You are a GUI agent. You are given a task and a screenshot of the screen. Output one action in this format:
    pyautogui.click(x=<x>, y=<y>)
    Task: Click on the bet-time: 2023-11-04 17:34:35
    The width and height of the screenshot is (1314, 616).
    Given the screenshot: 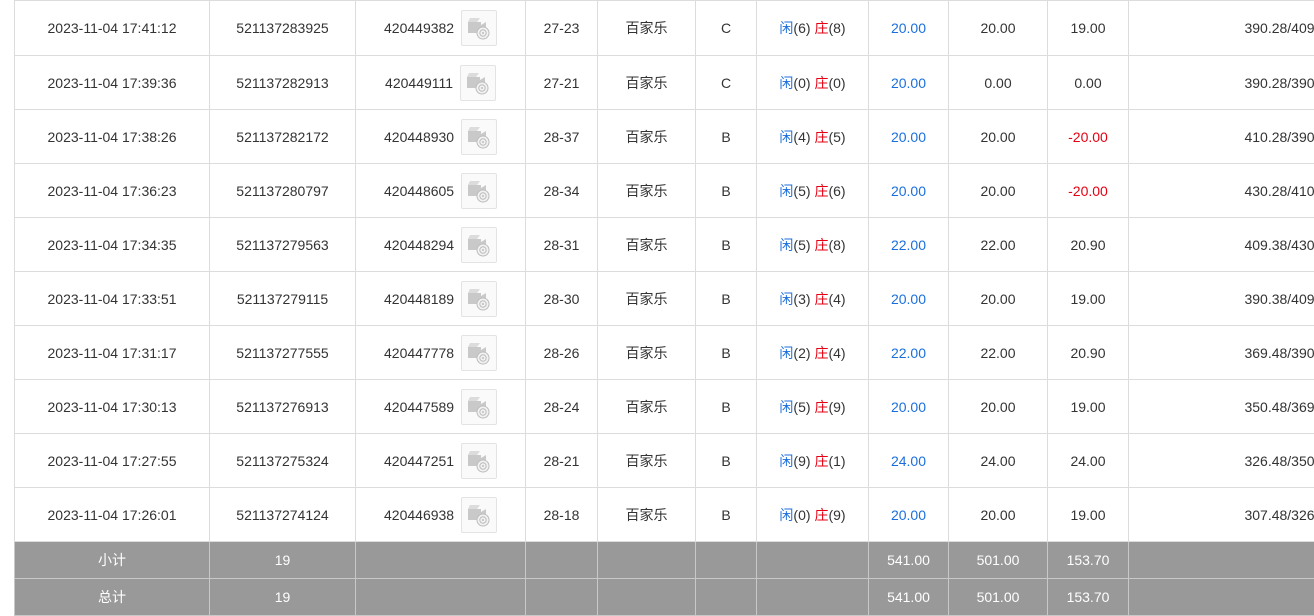 What is the action you would take?
    pyautogui.click(x=112, y=245)
    